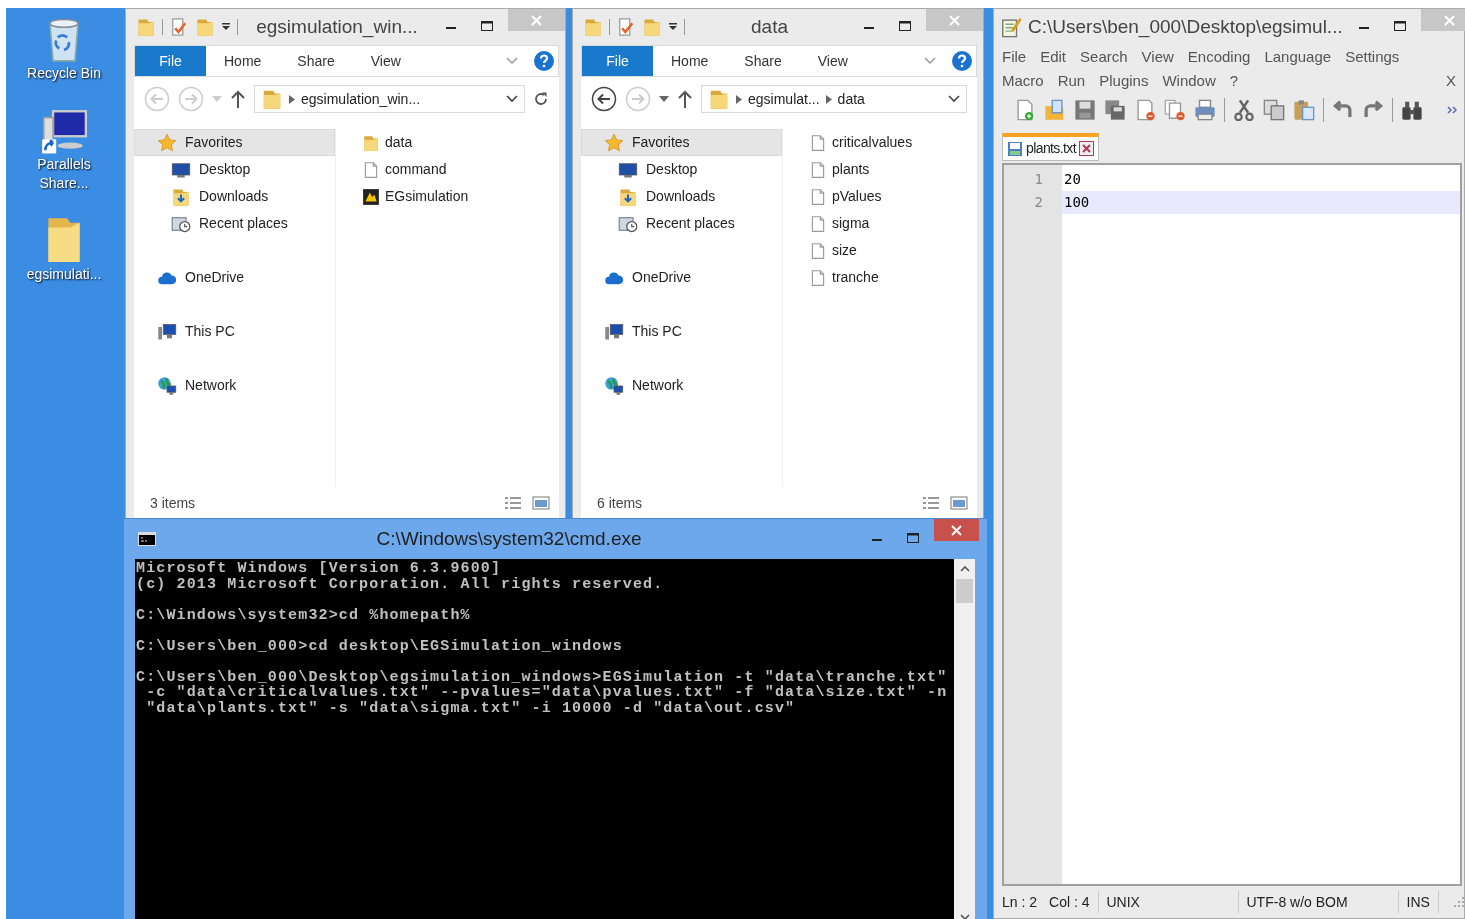  Describe the element at coordinates (769, 26) in the screenshot. I see `window-title: data` at that location.